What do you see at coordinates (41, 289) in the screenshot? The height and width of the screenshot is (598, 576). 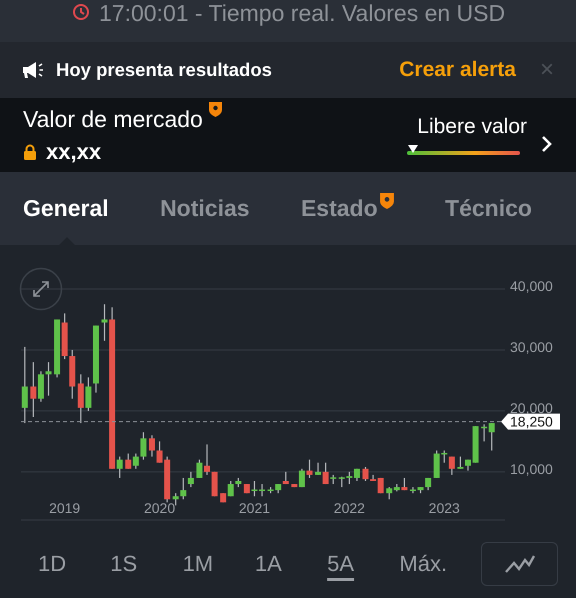 I see `expand-icon` at bounding box center [41, 289].